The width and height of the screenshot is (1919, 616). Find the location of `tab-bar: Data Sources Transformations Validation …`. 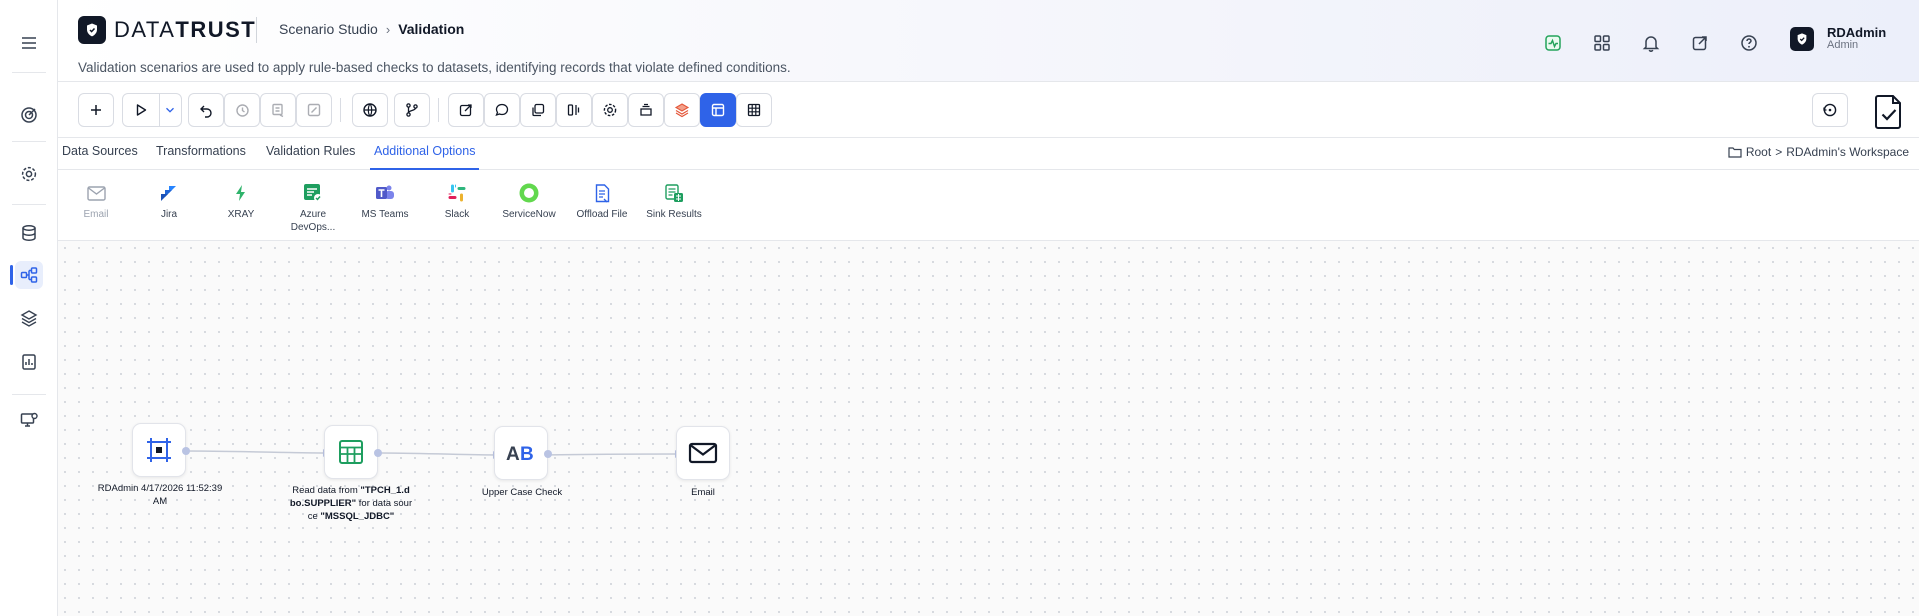

tab-bar: Data Sources Transformations Validation … is located at coordinates (988, 154).